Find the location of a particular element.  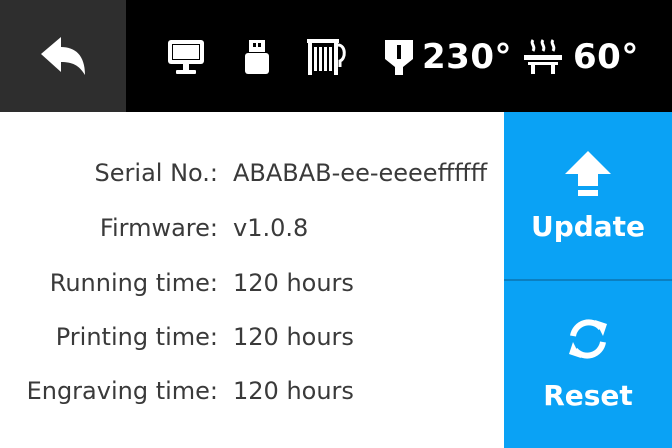

printing-time-value: 120 hours is located at coordinates (293, 337).